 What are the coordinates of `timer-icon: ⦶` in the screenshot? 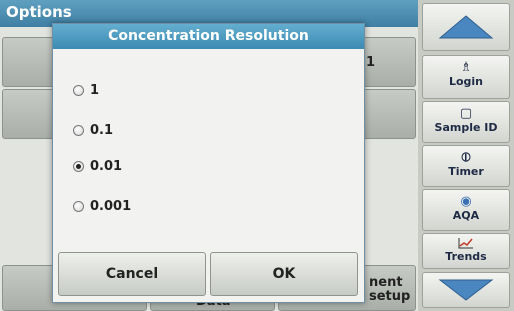 It's located at (466, 157).